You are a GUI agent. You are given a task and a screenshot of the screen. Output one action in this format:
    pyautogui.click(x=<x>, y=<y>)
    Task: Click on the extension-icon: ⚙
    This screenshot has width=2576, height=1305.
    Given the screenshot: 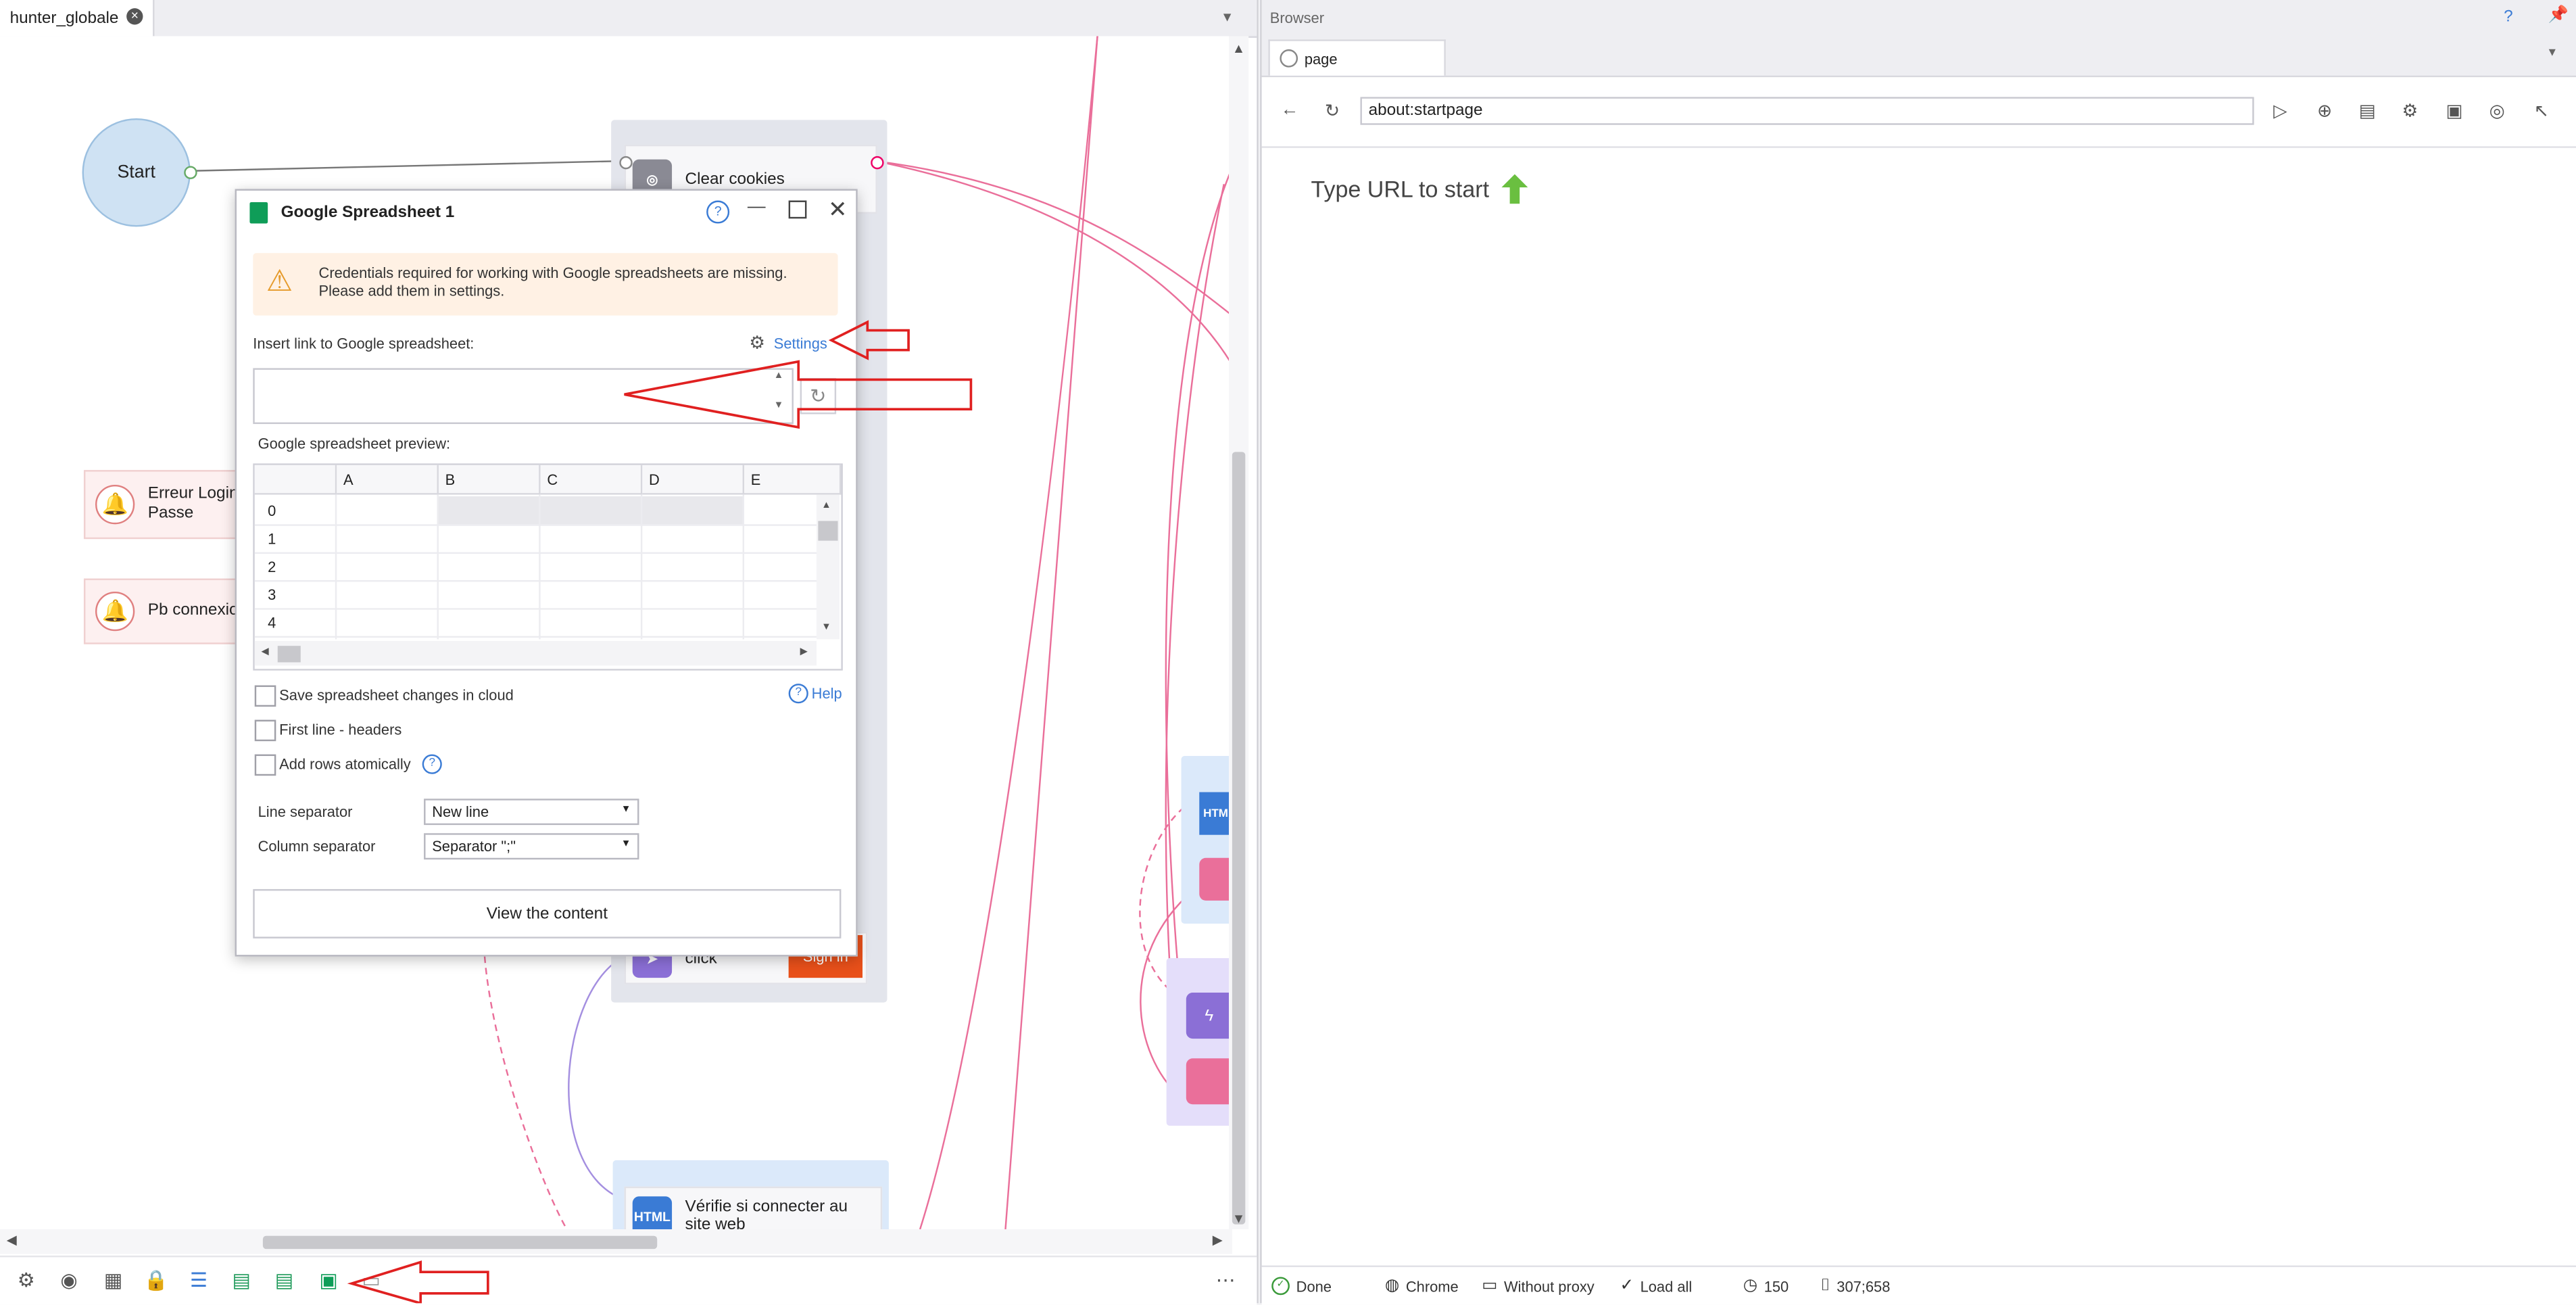 What is the action you would take?
    pyautogui.click(x=2410, y=110)
    